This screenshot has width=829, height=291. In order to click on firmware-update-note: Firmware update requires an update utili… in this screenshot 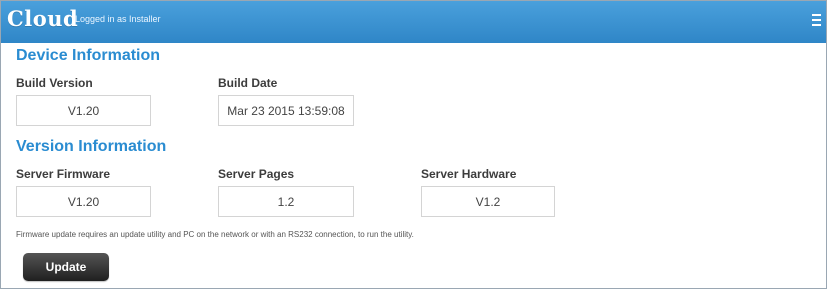, I will do `click(215, 234)`.